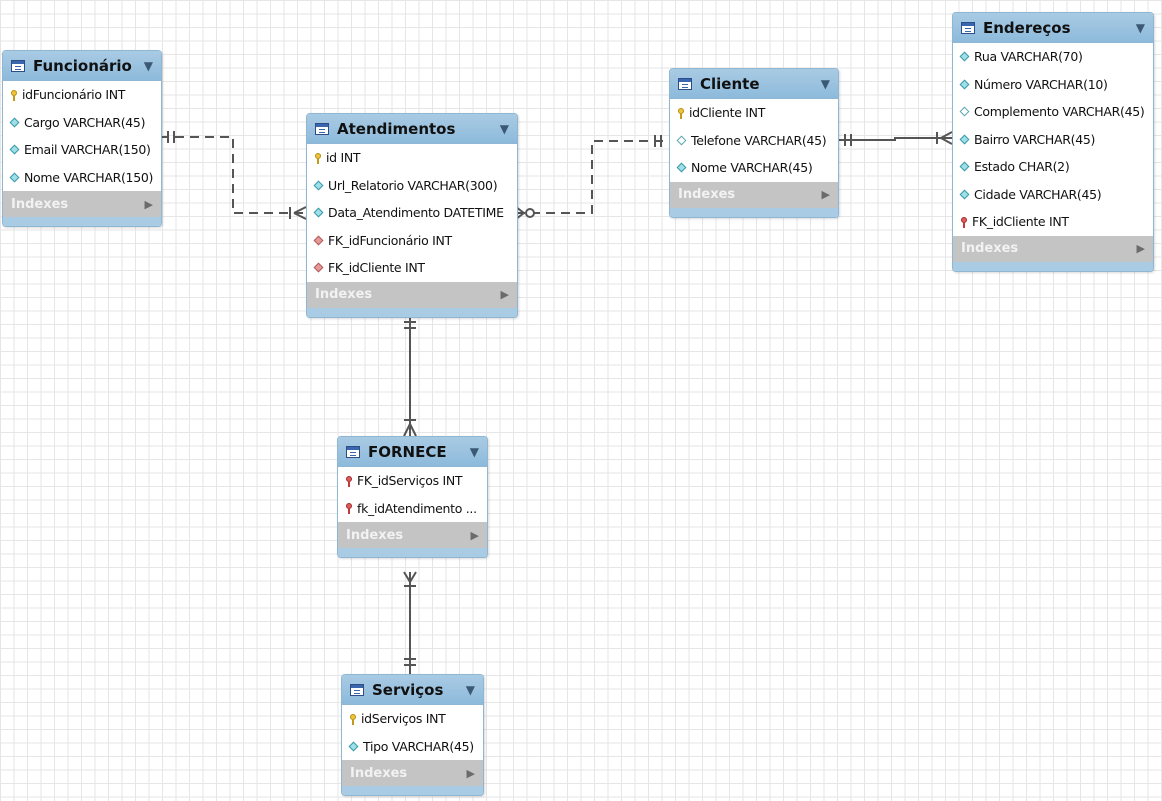  Describe the element at coordinates (412, 241) in the screenshot. I see `column-row: FK_idFuncionário INT` at that location.